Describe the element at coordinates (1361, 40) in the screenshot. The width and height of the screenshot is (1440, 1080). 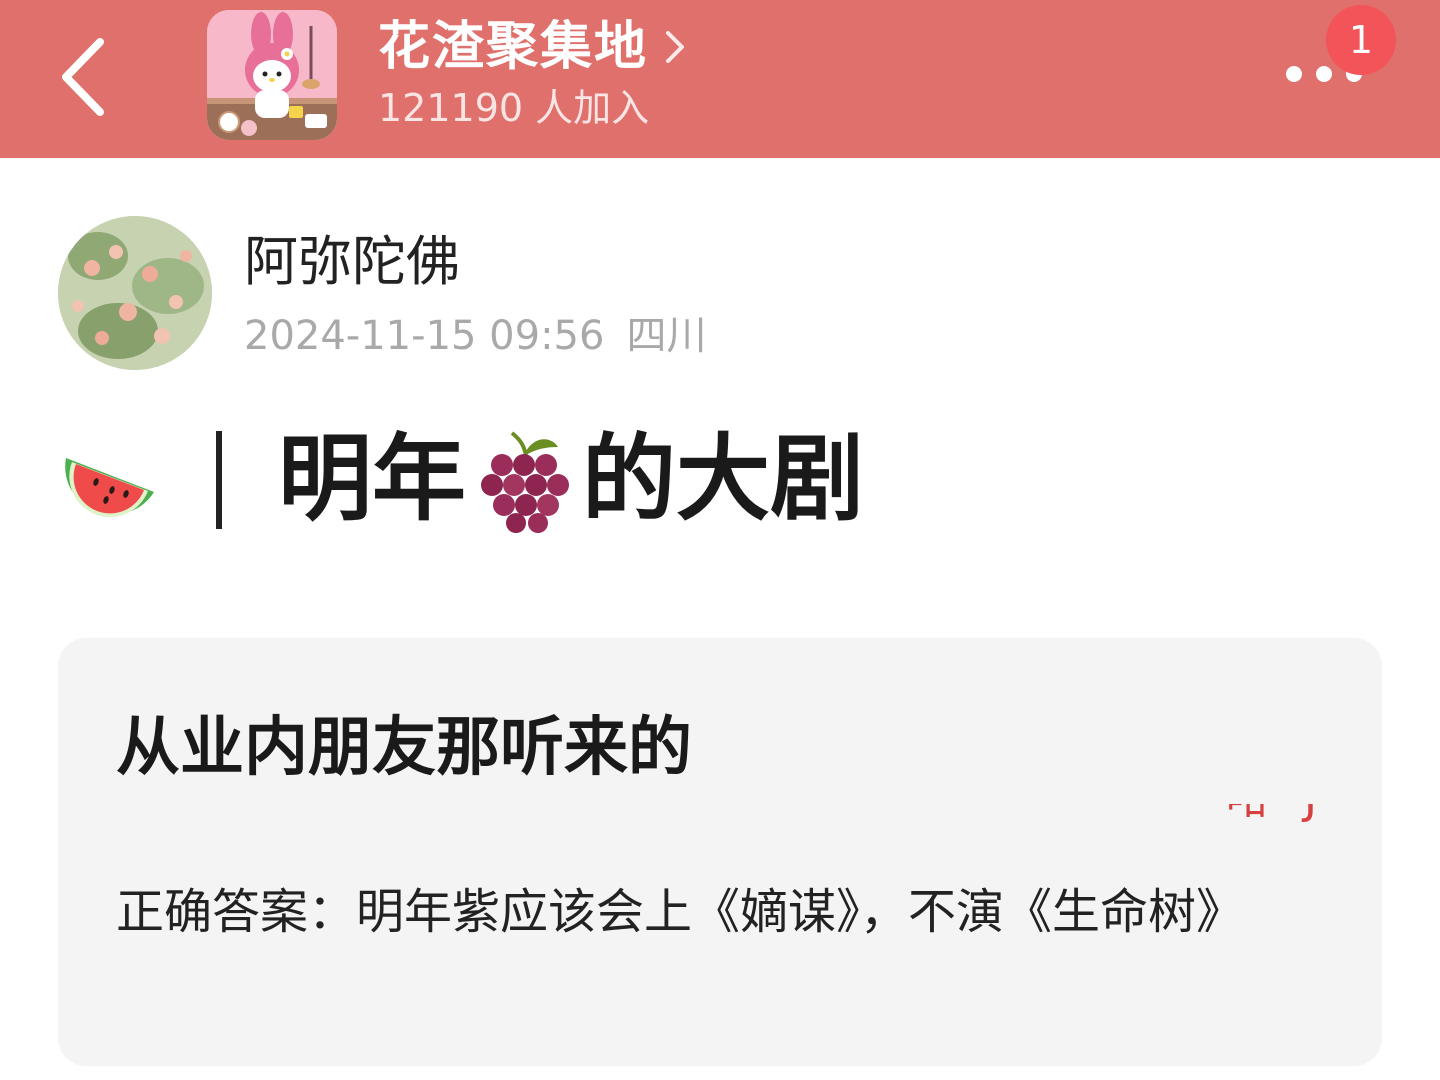
I see `notification-badge: 1` at that location.